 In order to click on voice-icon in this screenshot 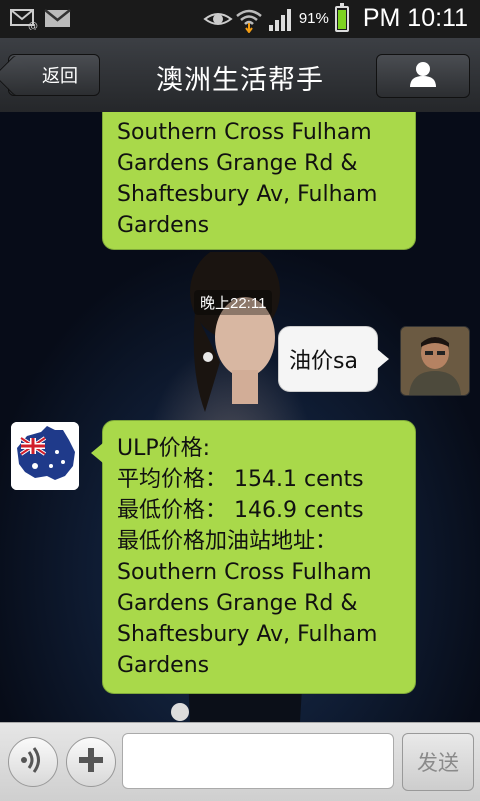, I will do `click(33, 762)`.